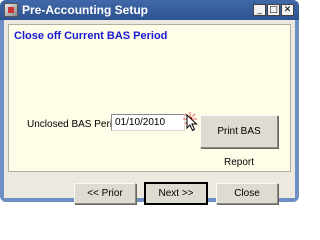 The width and height of the screenshot is (320, 240). Describe the element at coordinates (259, 10) in the screenshot. I see `minimize-icon: _` at that location.